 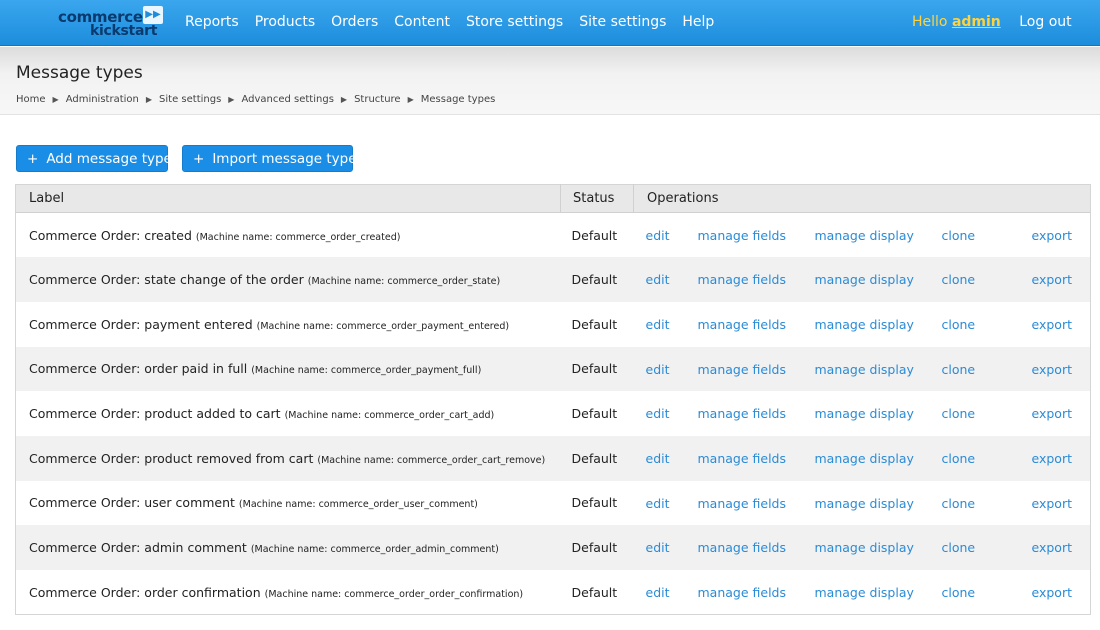 I want to click on nav-help: Help, so click(x=698, y=22).